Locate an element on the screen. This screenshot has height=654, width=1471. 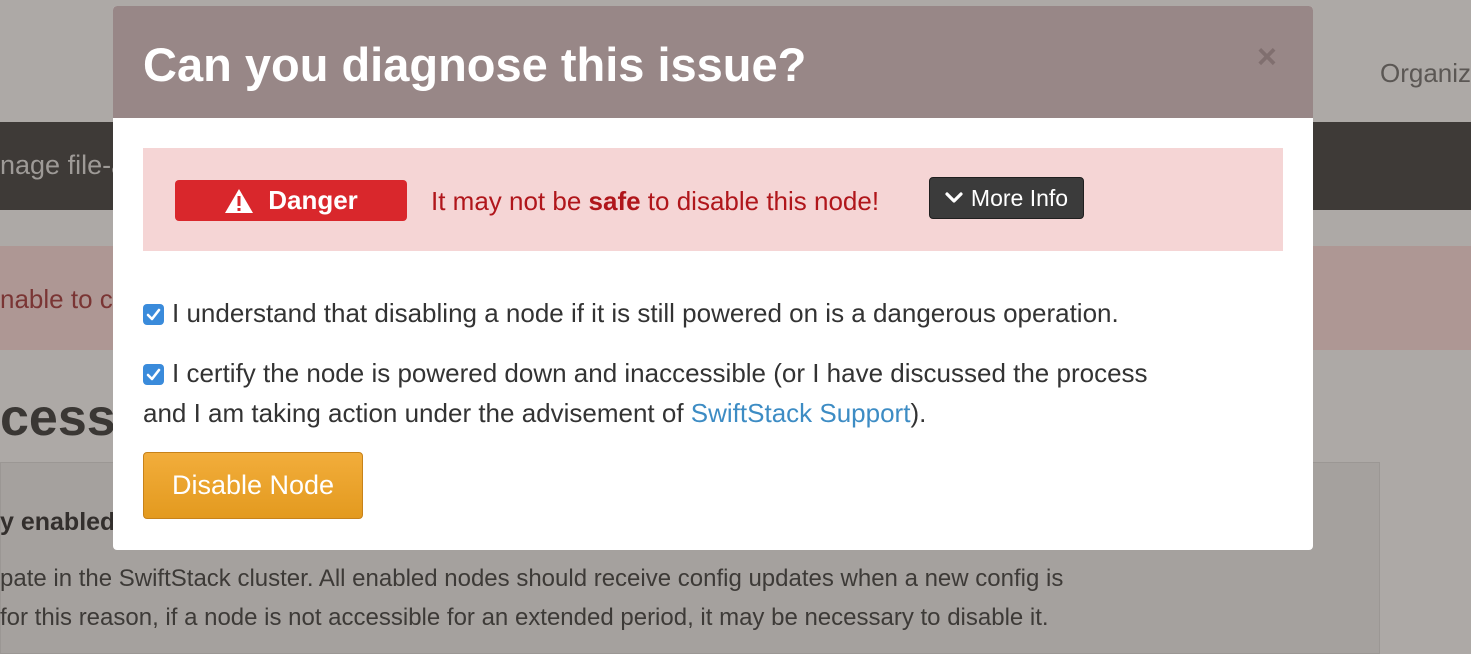
more-info-label: More Info is located at coordinates (1019, 197).